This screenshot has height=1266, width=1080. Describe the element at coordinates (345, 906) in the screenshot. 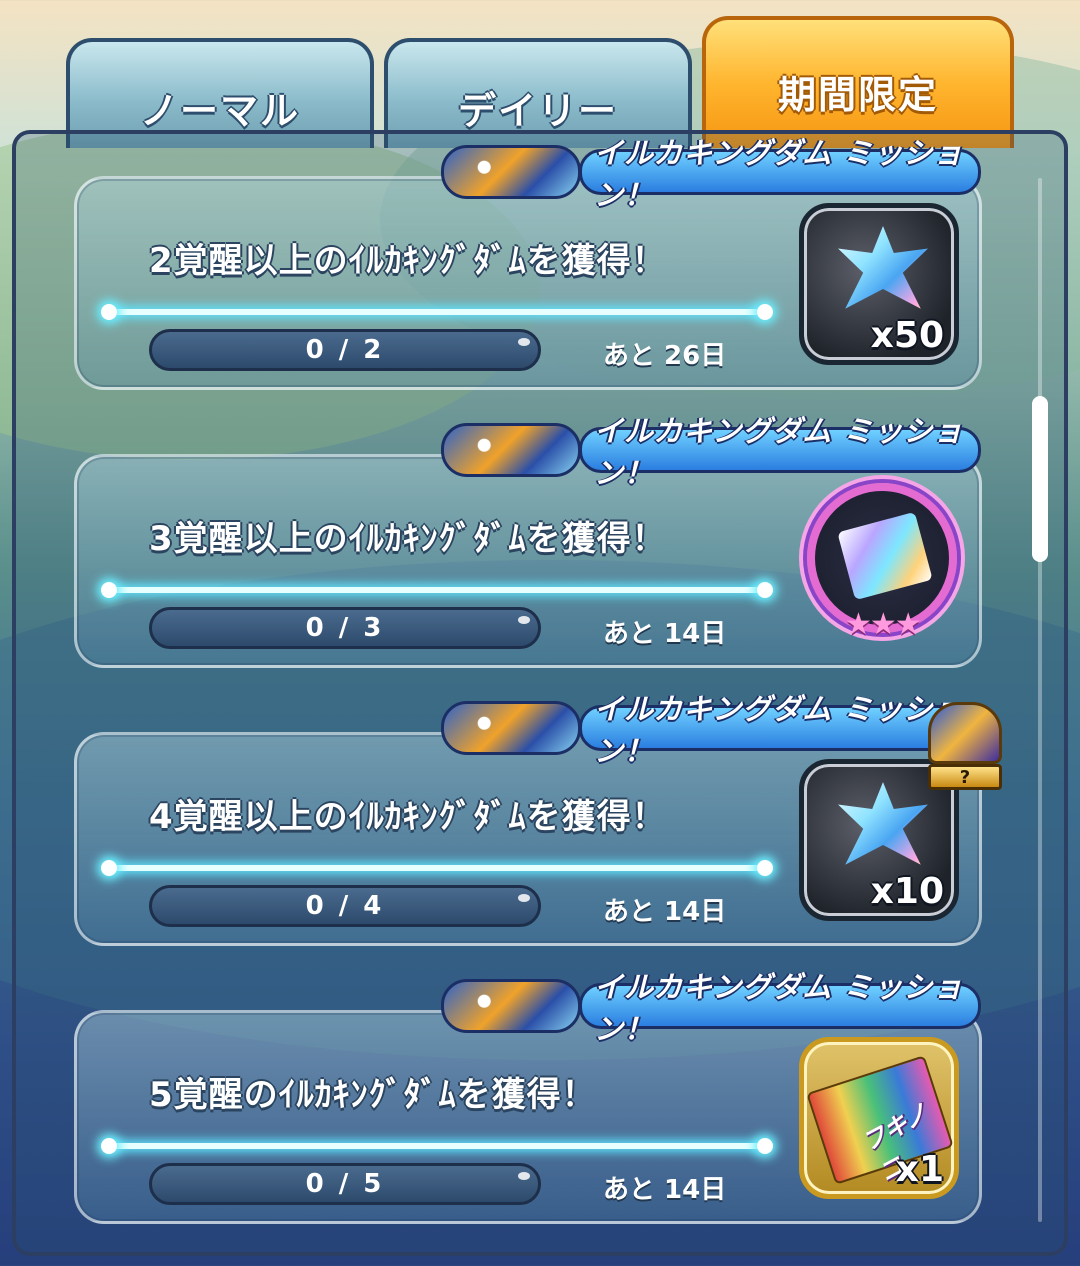

I see `progress-bar: 0 / 4` at that location.